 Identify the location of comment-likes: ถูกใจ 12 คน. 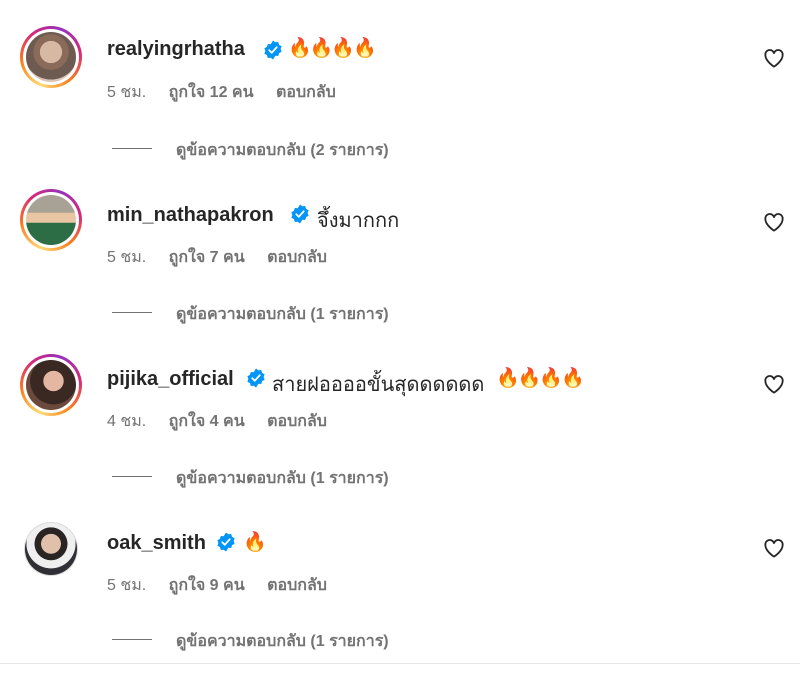
(211, 92).